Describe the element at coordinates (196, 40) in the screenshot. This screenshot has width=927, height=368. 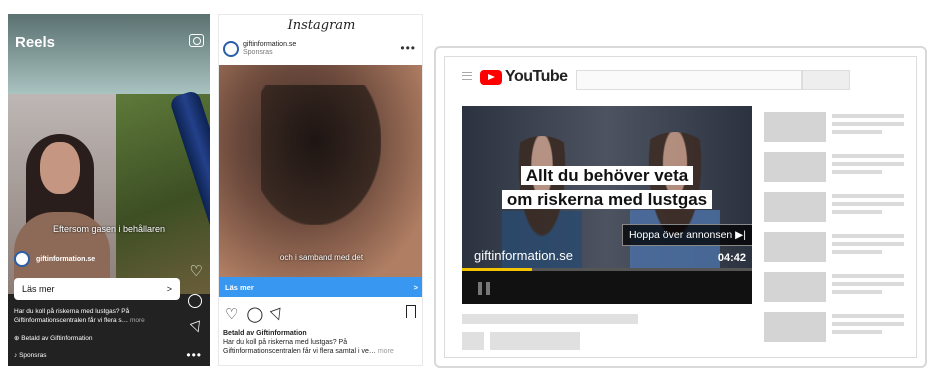
I see `camera-icon` at that location.